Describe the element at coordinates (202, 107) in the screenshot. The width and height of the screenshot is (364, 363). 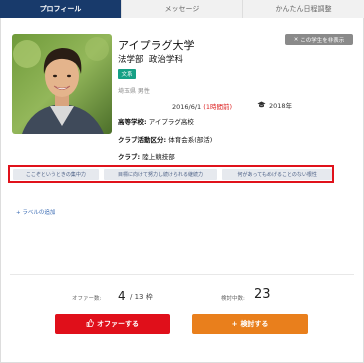
I see `last-login: 2016/6/1 (1時間前)` at that location.